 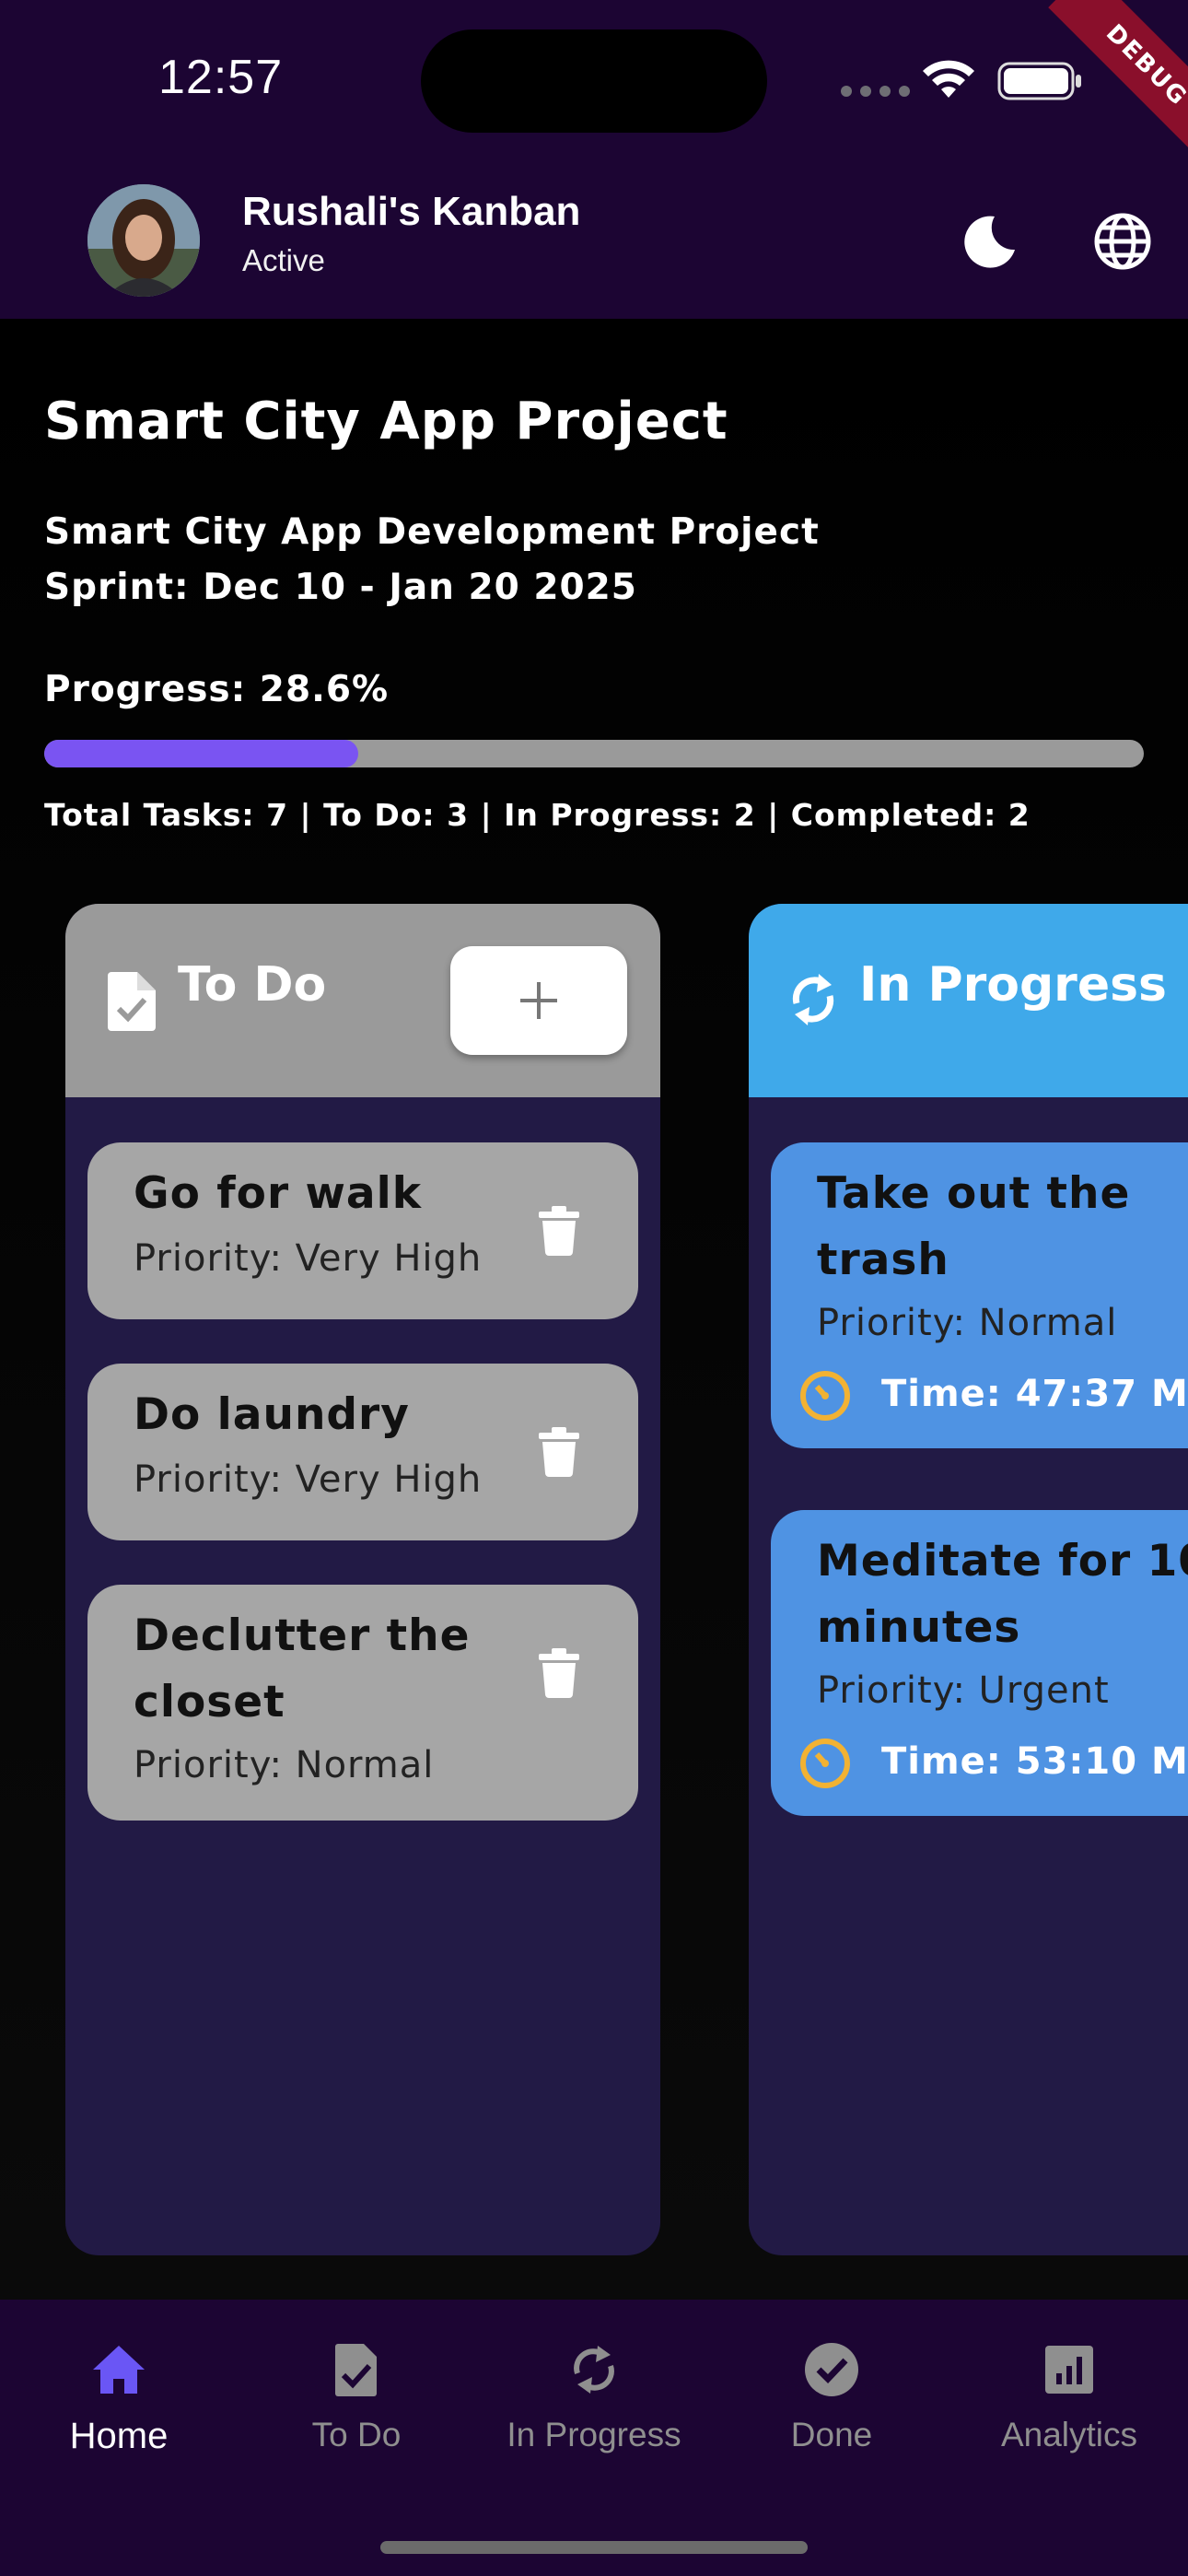 What do you see at coordinates (386, 421) in the screenshot?
I see `project-title: Smart City App Project` at bounding box center [386, 421].